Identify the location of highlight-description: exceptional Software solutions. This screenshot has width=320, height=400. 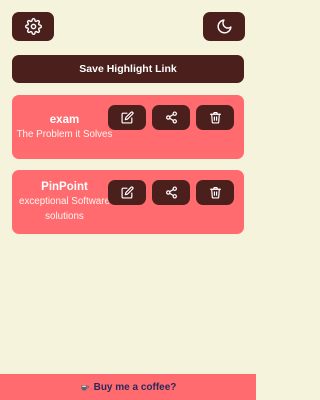
(64, 209).